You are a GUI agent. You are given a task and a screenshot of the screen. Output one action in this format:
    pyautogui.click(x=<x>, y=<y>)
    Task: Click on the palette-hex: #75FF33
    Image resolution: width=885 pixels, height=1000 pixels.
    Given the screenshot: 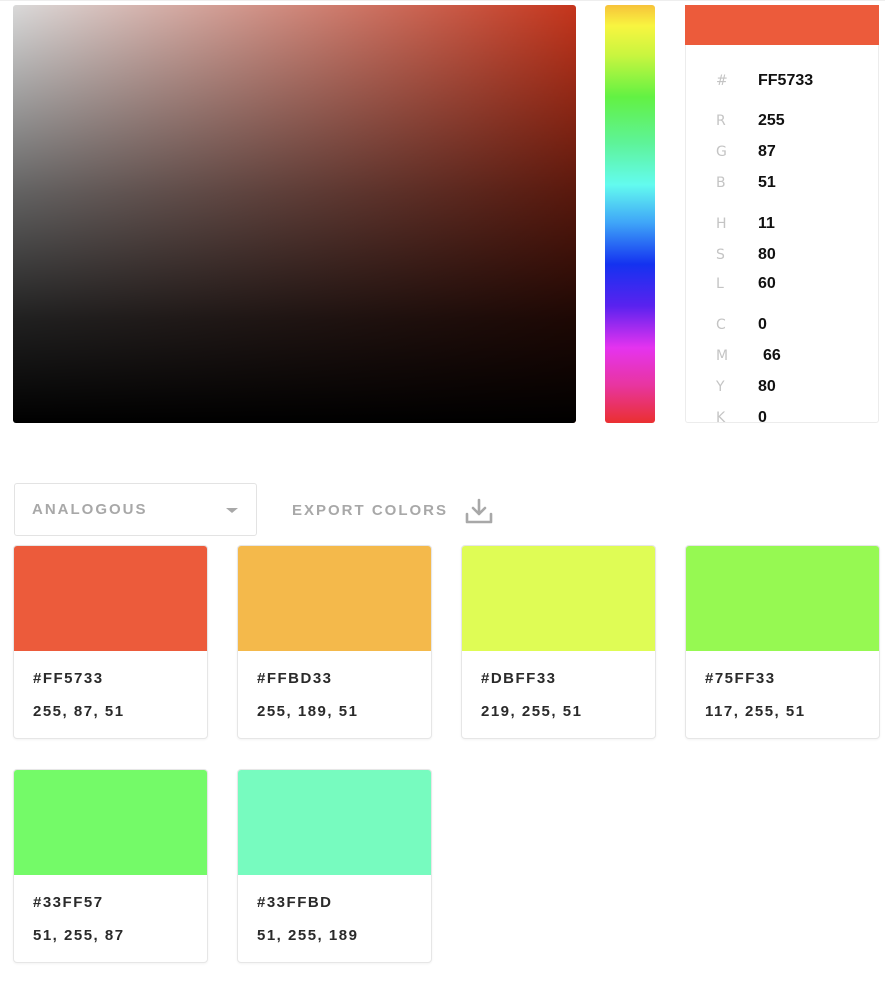 What is the action you would take?
    pyautogui.click(x=740, y=678)
    